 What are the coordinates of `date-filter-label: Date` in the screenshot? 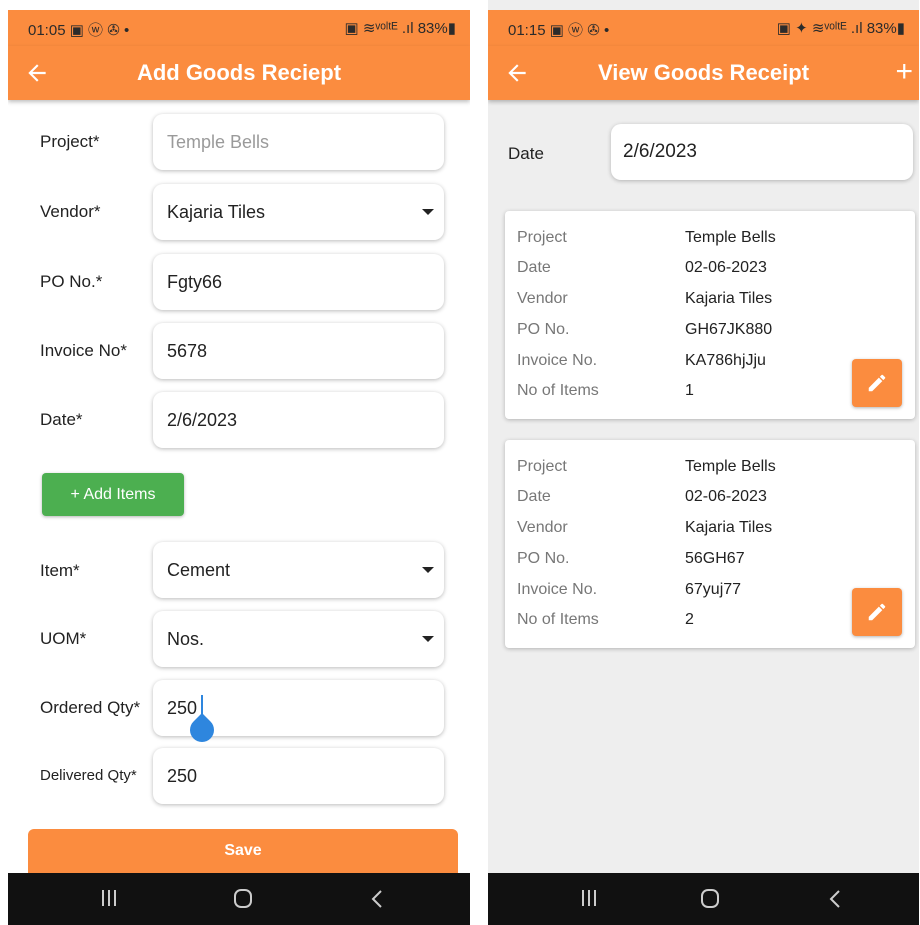 It's located at (526, 153).